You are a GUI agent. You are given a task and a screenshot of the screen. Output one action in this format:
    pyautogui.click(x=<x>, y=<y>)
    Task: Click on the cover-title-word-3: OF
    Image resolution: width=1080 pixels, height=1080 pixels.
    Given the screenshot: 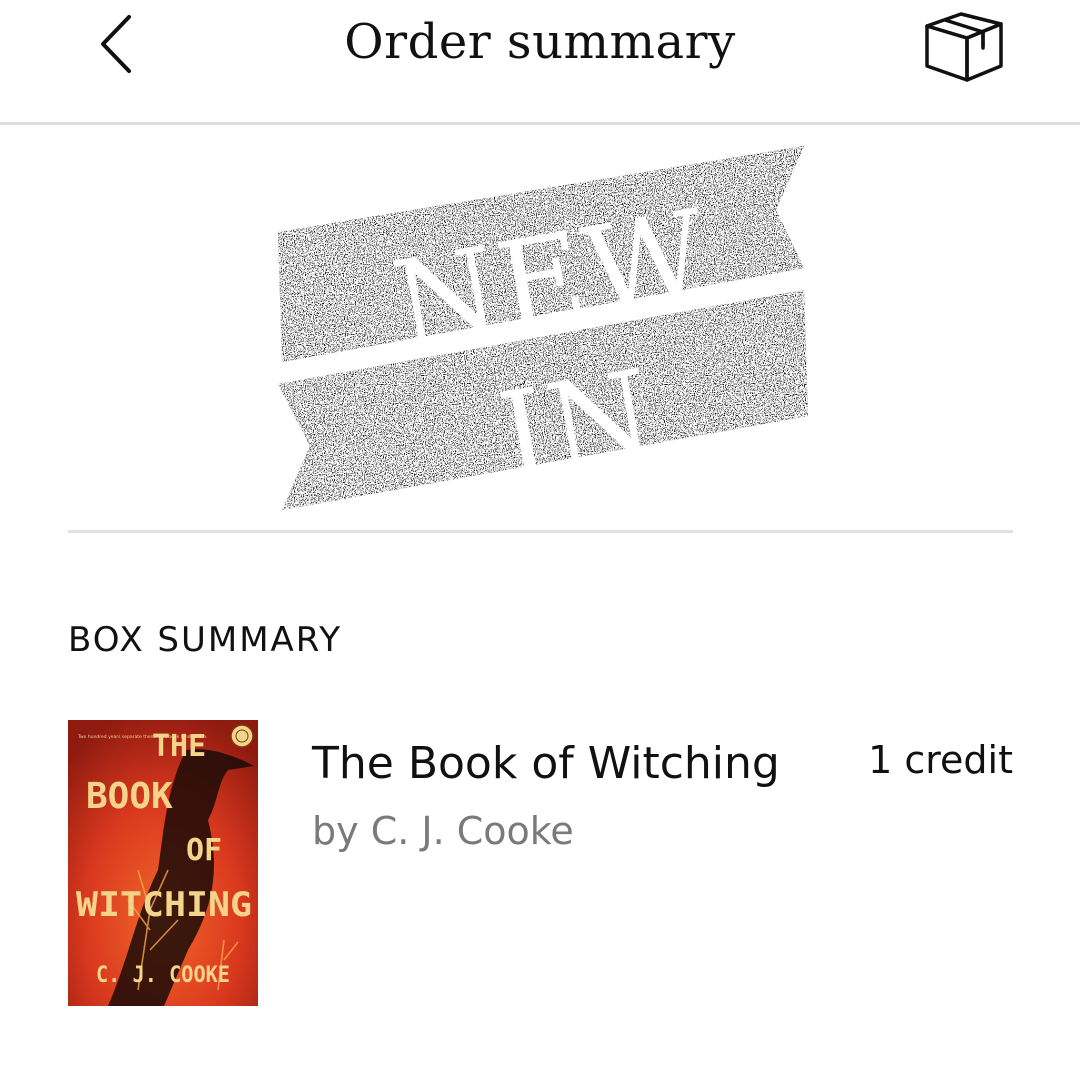 What is the action you would take?
    pyautogui.click(x=204, y=850)
    